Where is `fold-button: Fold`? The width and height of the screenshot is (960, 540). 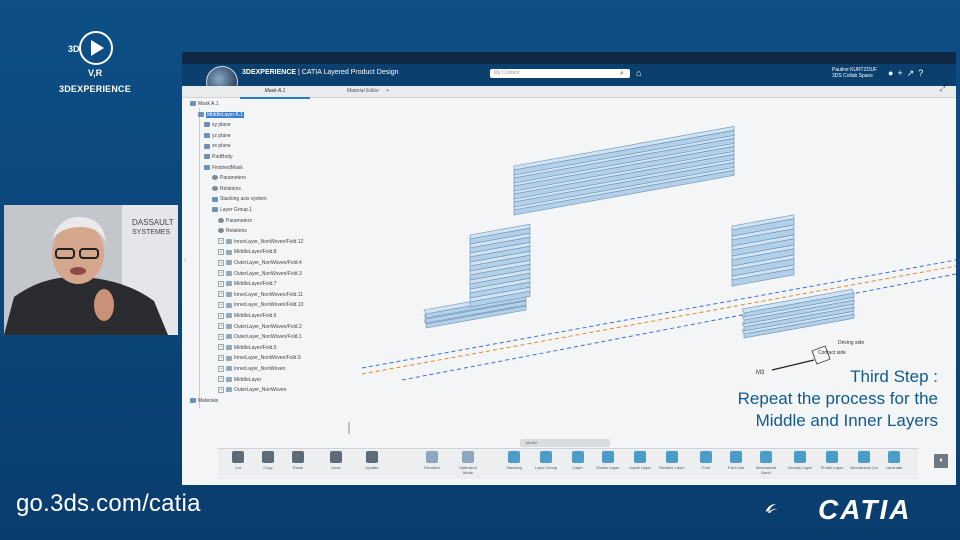
fold-button: Fold is located at coordinates (706, 460).